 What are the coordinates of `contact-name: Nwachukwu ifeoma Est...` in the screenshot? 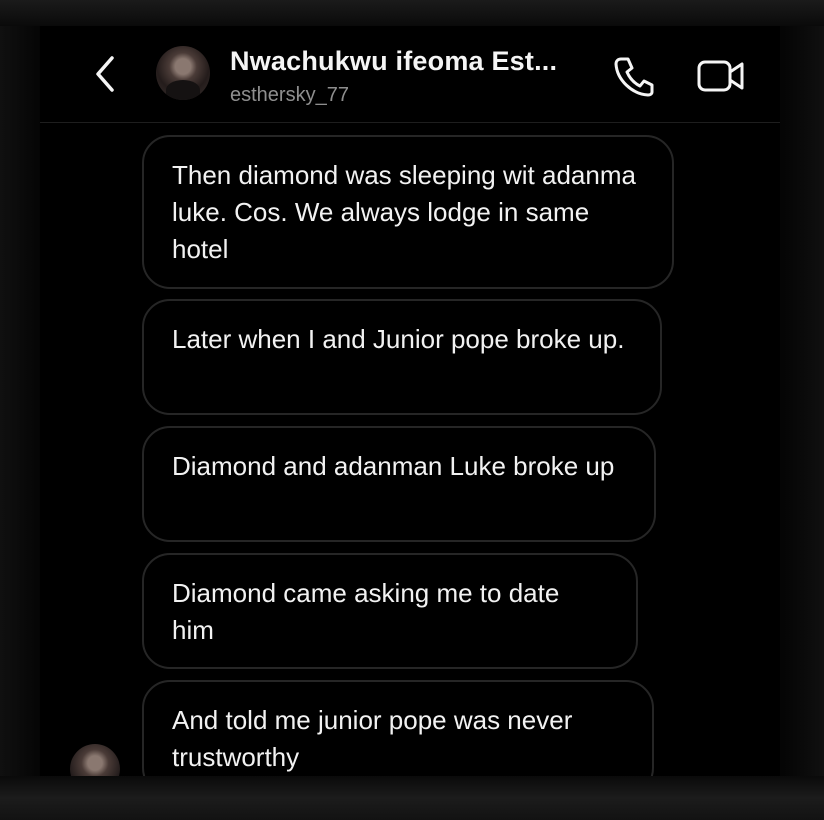 It's located at (393, 61).